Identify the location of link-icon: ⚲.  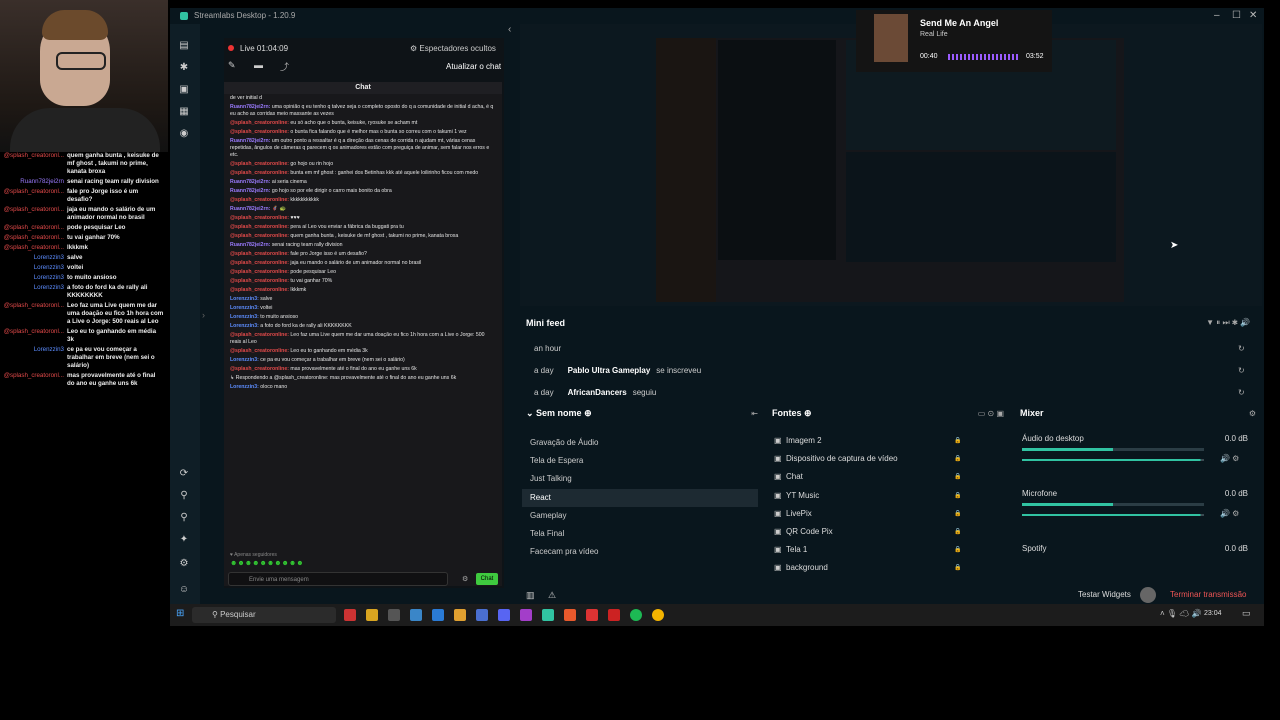
(184, 496).